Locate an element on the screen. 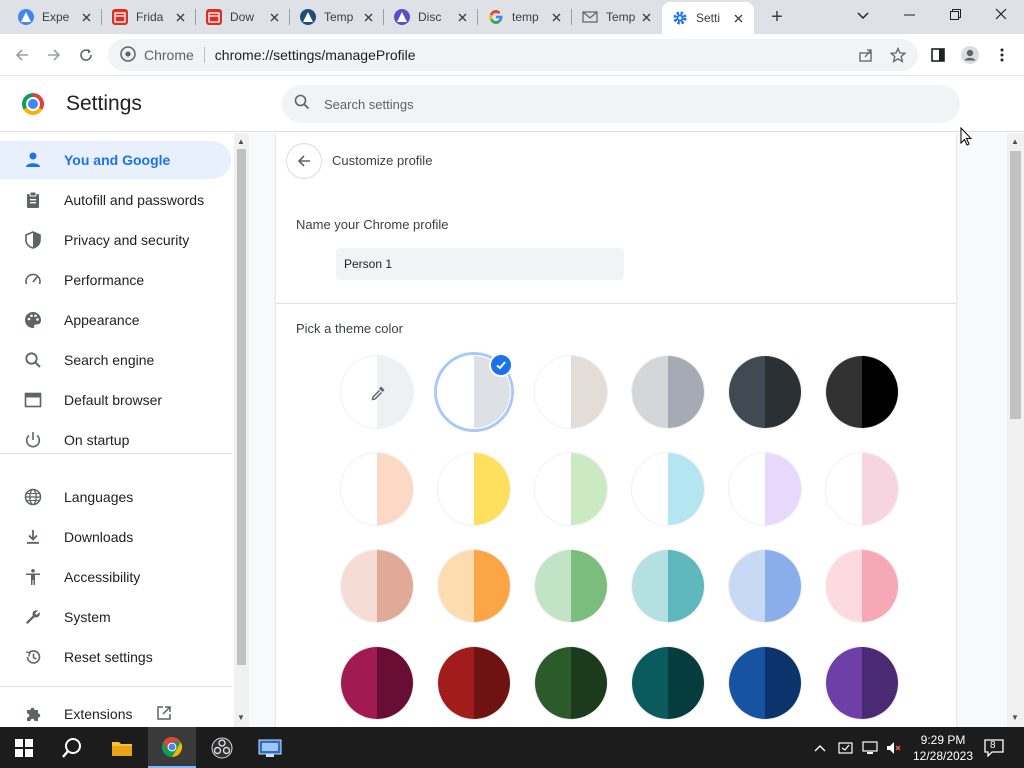  sidebar-item-extensions: Extensions is located at coordinates (115, 711).